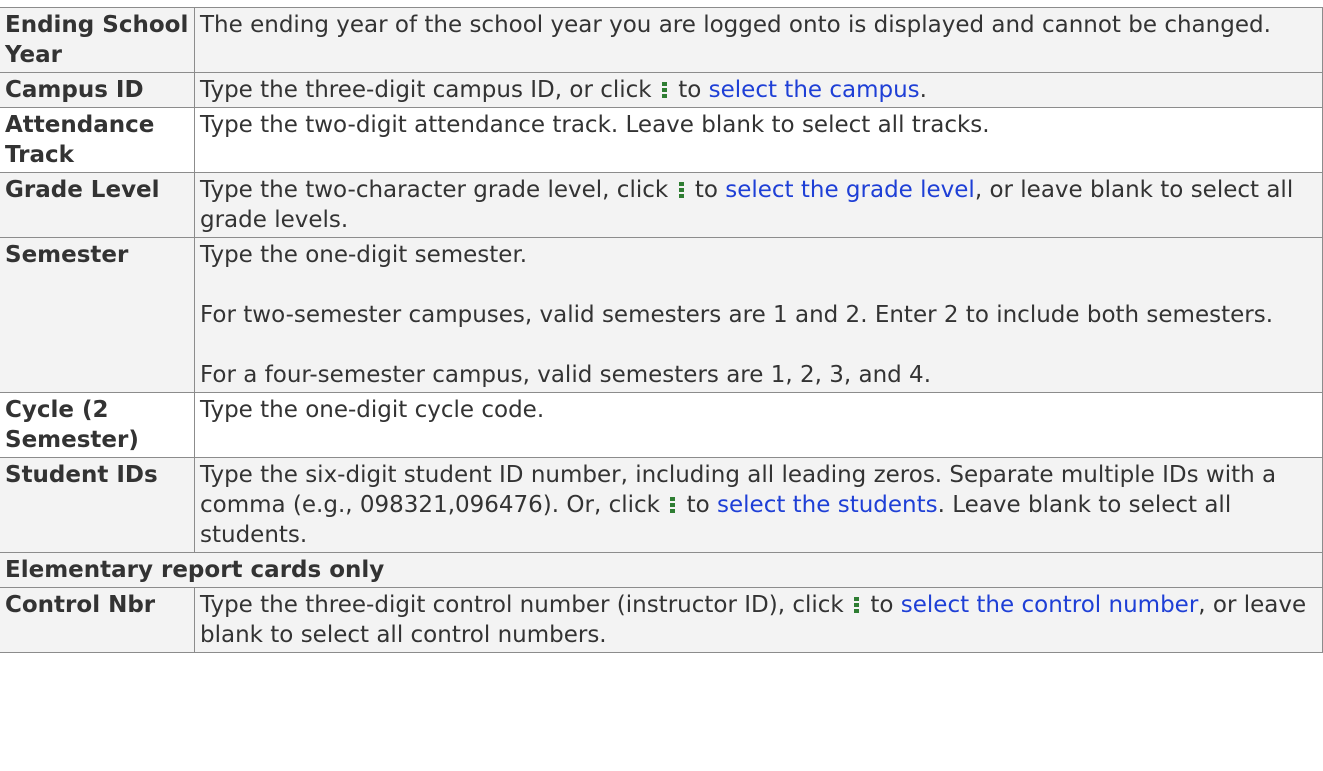  Describe the element at coordinates (97, 505) in the screenshot. I see `param-label: Student IDs` at that location.